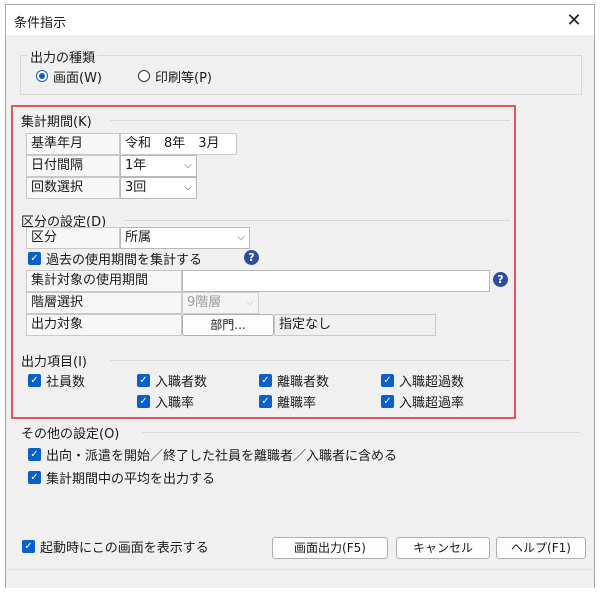  What do you see at coordinates (70, 434) in the screenshot?
I see `other-settings-title: その他の設定(O)` at bounding box center [70, 434].